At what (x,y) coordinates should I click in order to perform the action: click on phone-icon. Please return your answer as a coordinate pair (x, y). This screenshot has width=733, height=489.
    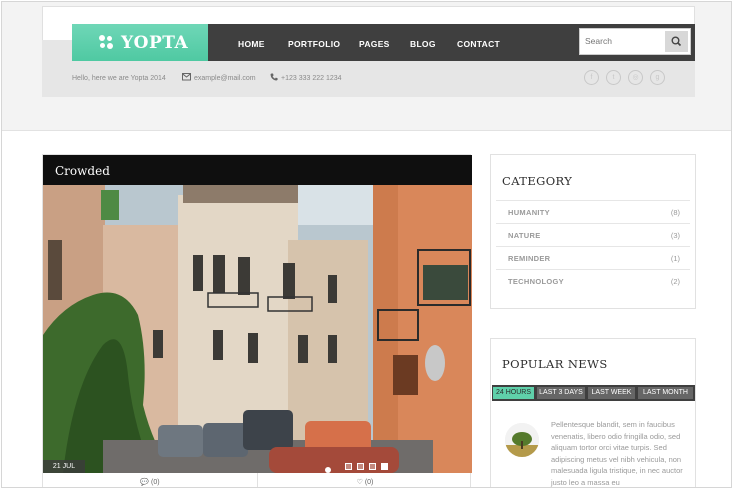
    Looking at the image, I should click on (274, 77).